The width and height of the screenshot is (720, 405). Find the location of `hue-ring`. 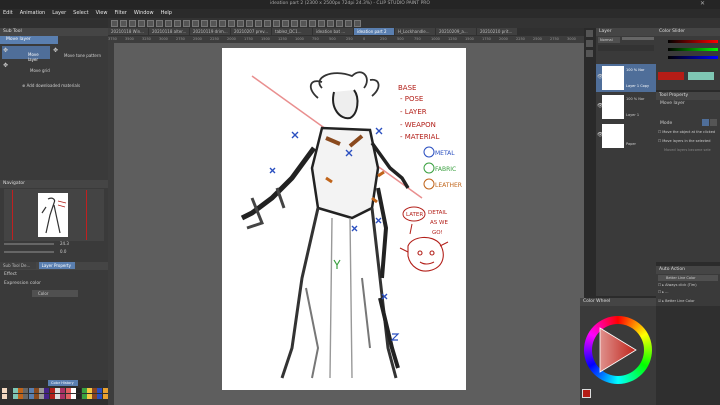

hue-ring is located at coordinates (618, 350).